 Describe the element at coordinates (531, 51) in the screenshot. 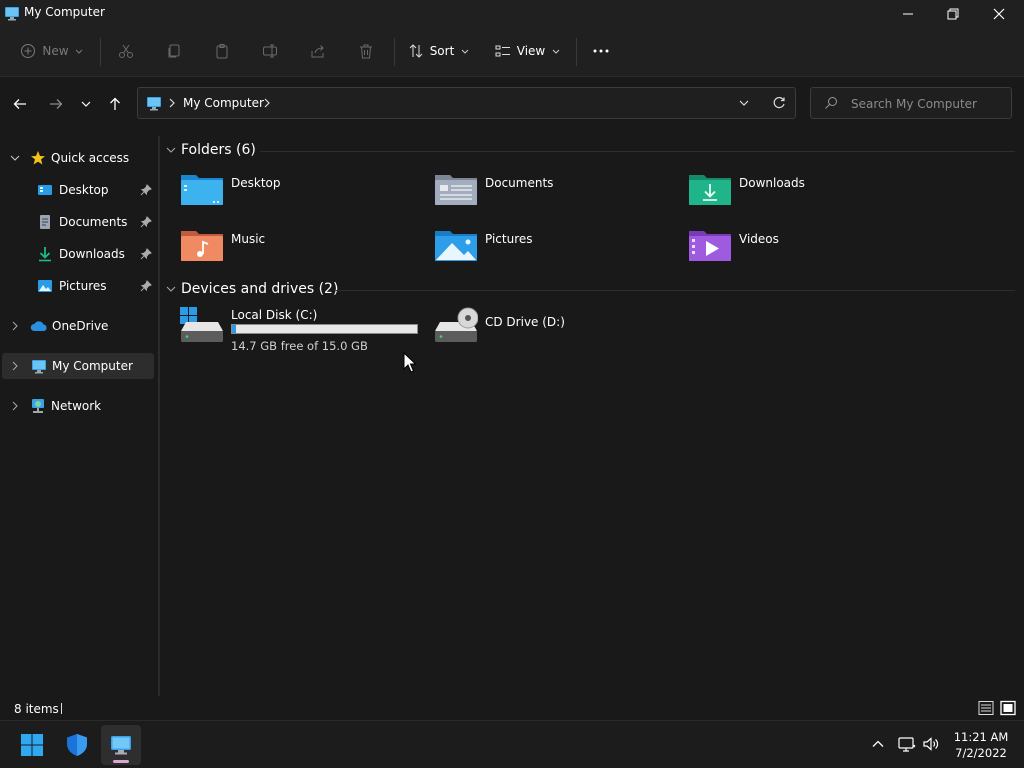

I see `view-label: View` at that location.